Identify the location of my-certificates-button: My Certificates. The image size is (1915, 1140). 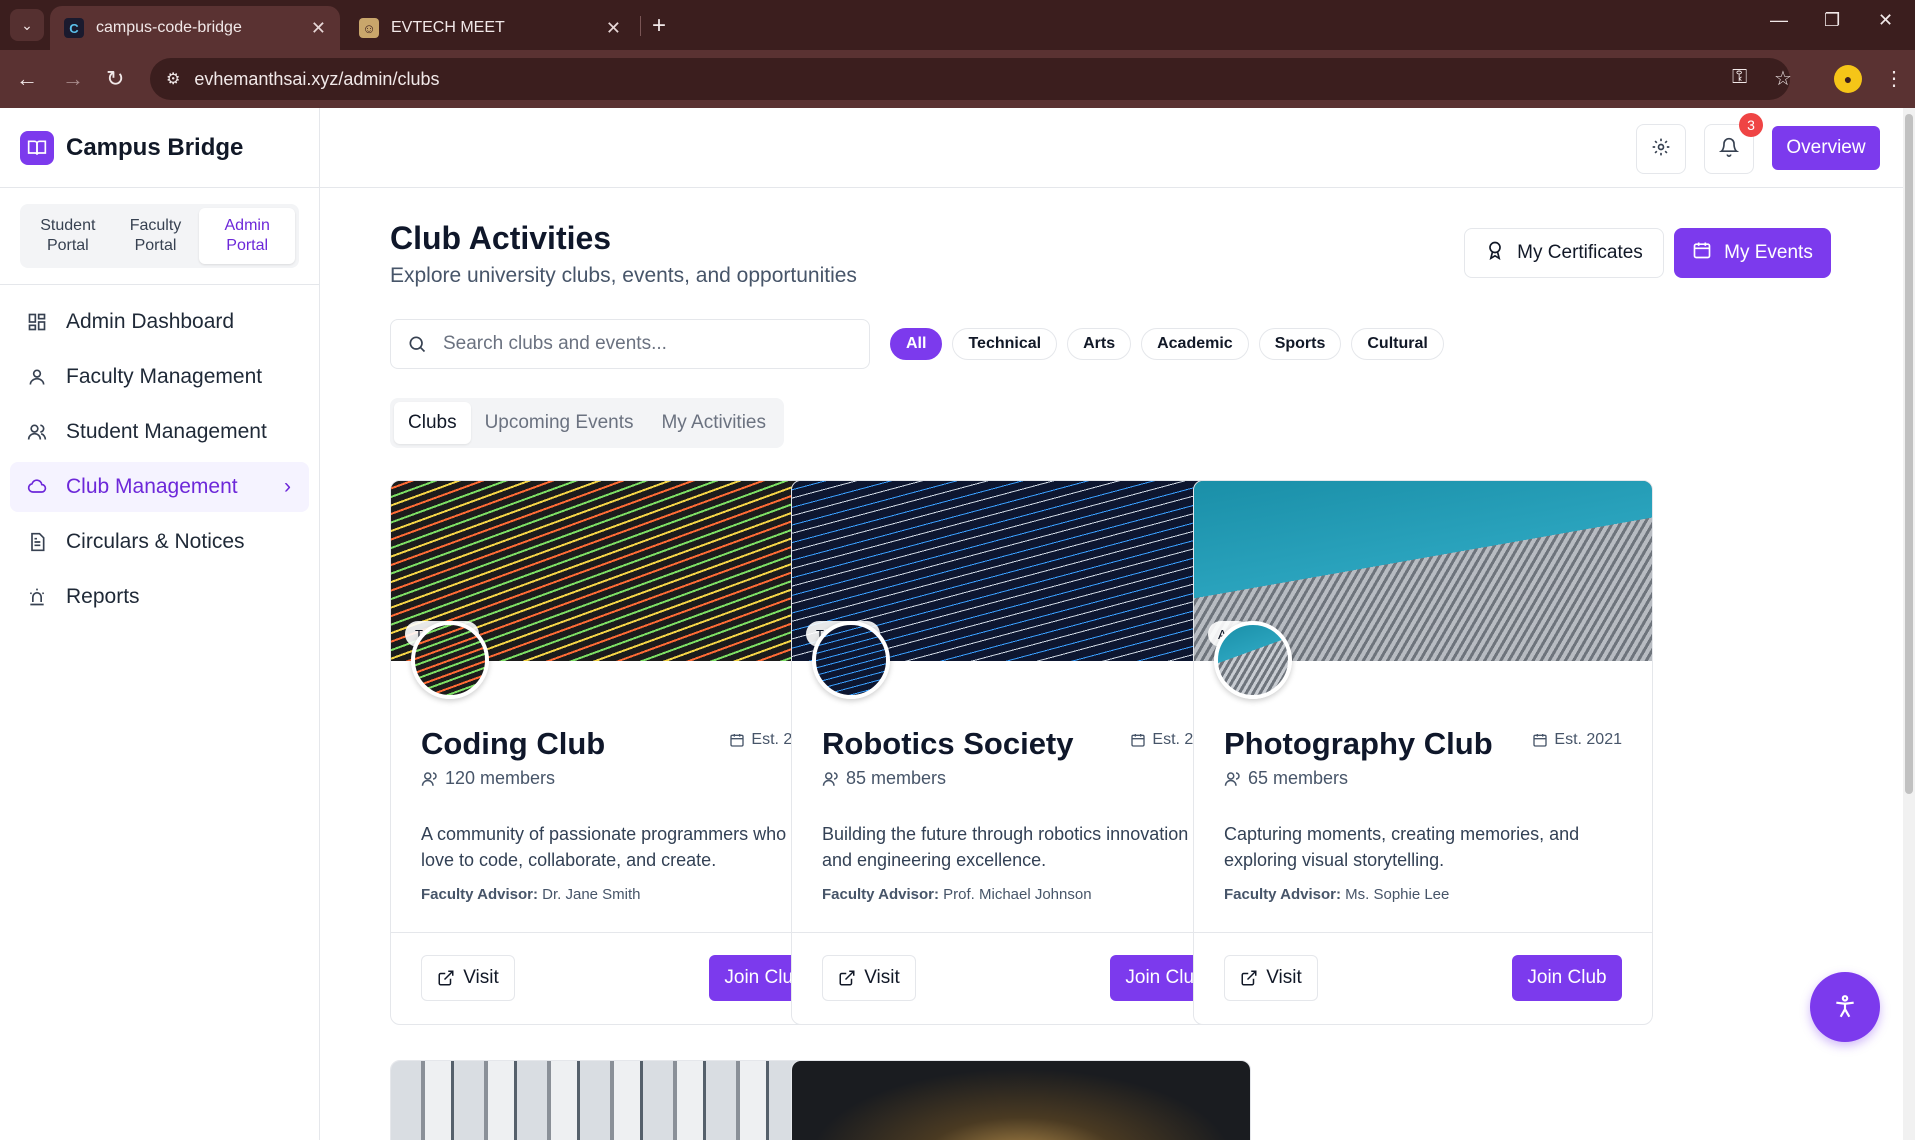
(1564, 253).